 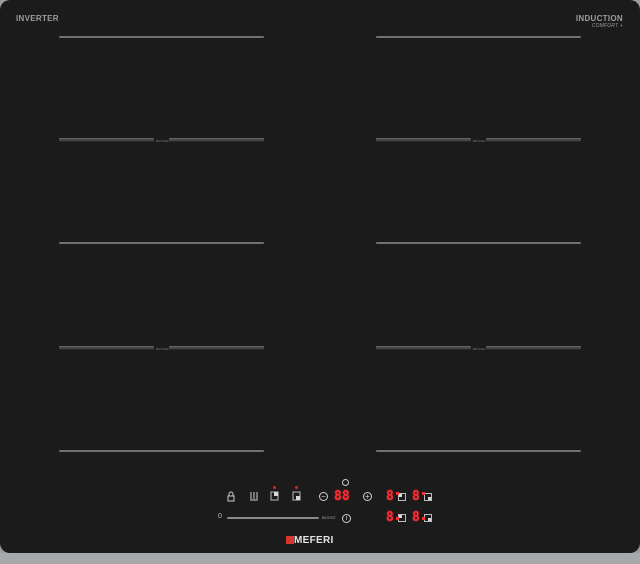 What do you see at coordinates (479, 141) in the screenshot?
I see `bridge-label-right-1: BRIDGE` at bounding box center [479, 141].